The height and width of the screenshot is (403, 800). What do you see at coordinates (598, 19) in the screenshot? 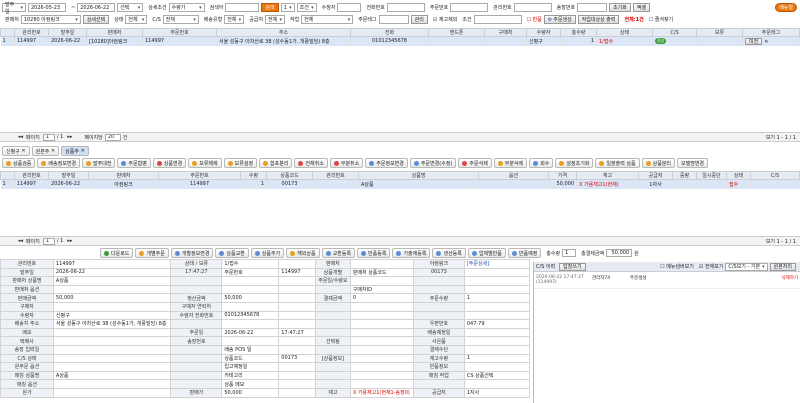
I see `work-status-button: 작업대상상 출력` at bounding box center [598, 19].